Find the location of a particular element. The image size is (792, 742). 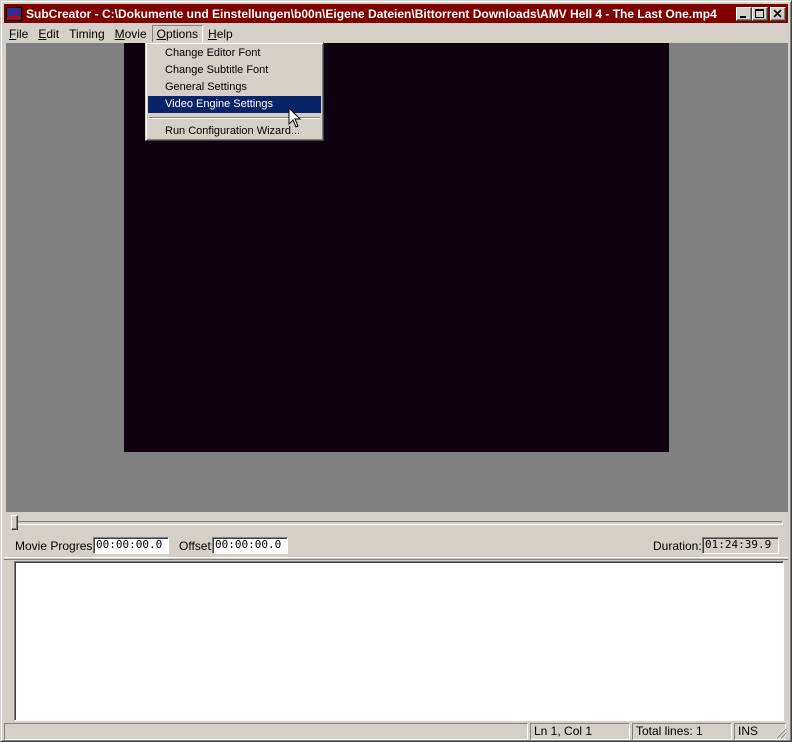

menu-file: File is located at coordinates (18, 34).